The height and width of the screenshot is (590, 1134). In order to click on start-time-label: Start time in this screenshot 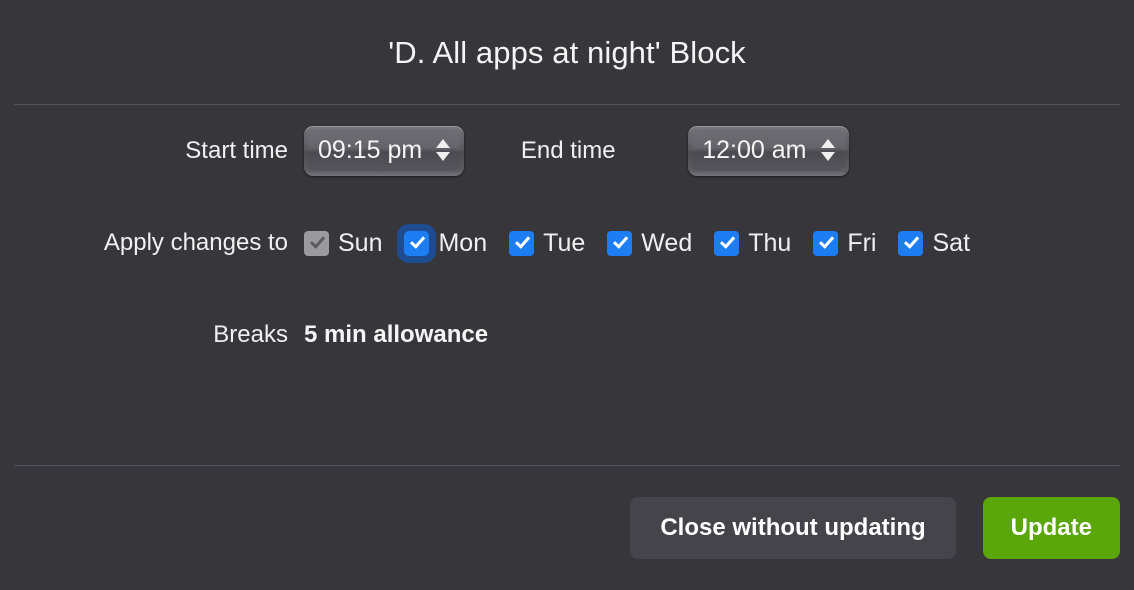, I will do `click(236, 150)`.